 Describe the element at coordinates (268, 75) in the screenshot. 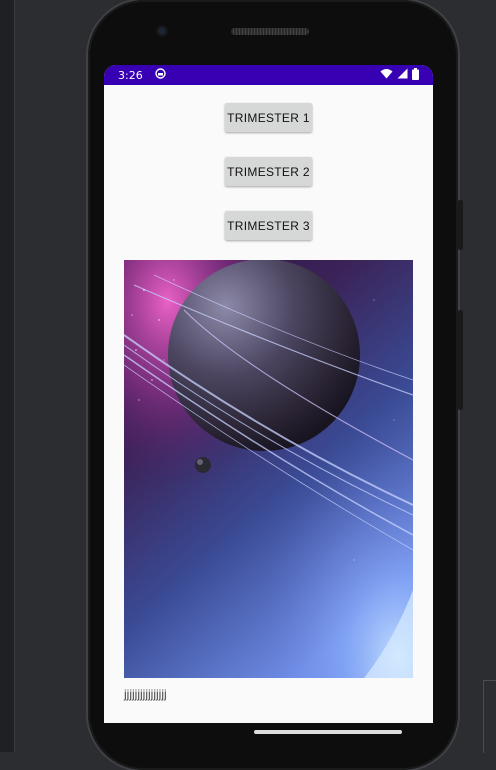

I see `status-bar: 3:26` at that location.